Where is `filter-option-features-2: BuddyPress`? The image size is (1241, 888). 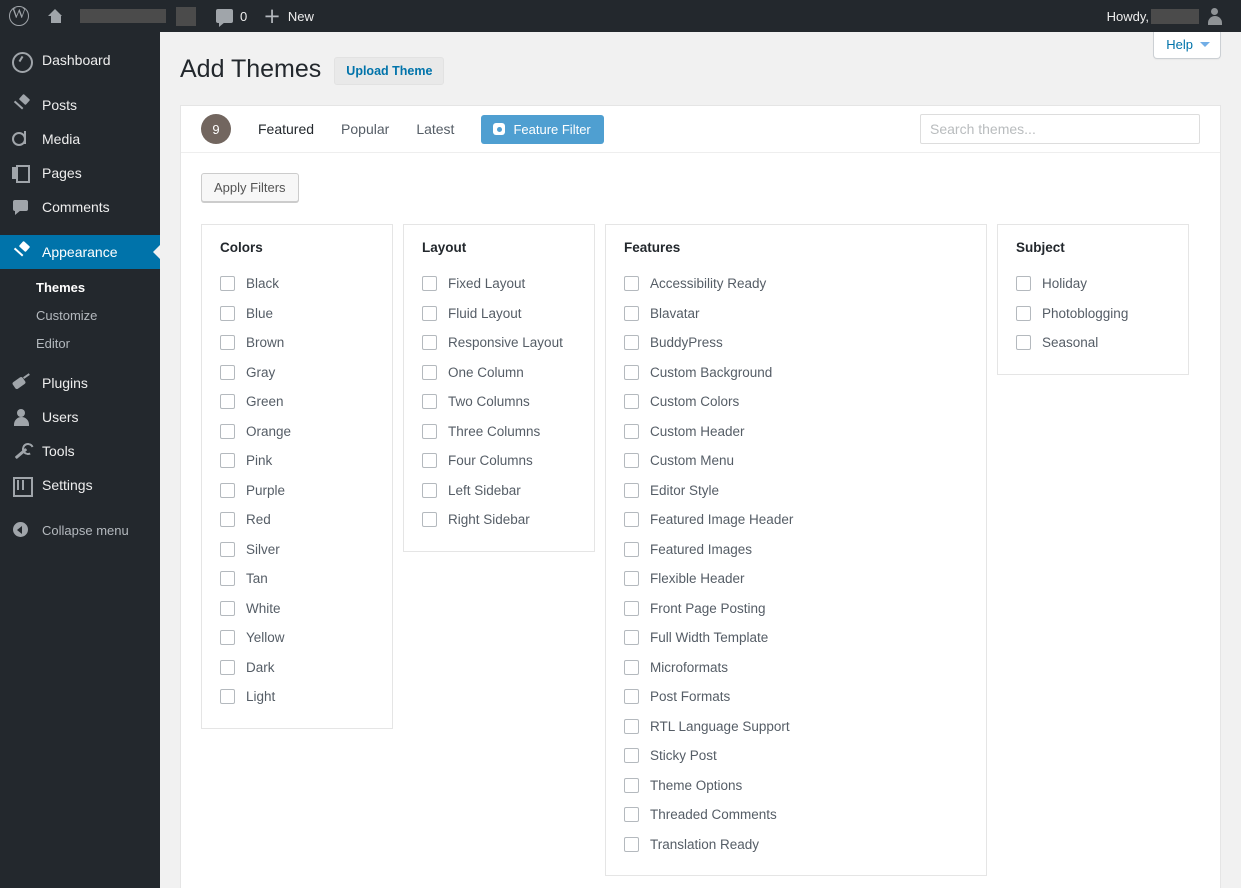
filter-option-features-2: BuddyPress is located at coordinates (795, 343).